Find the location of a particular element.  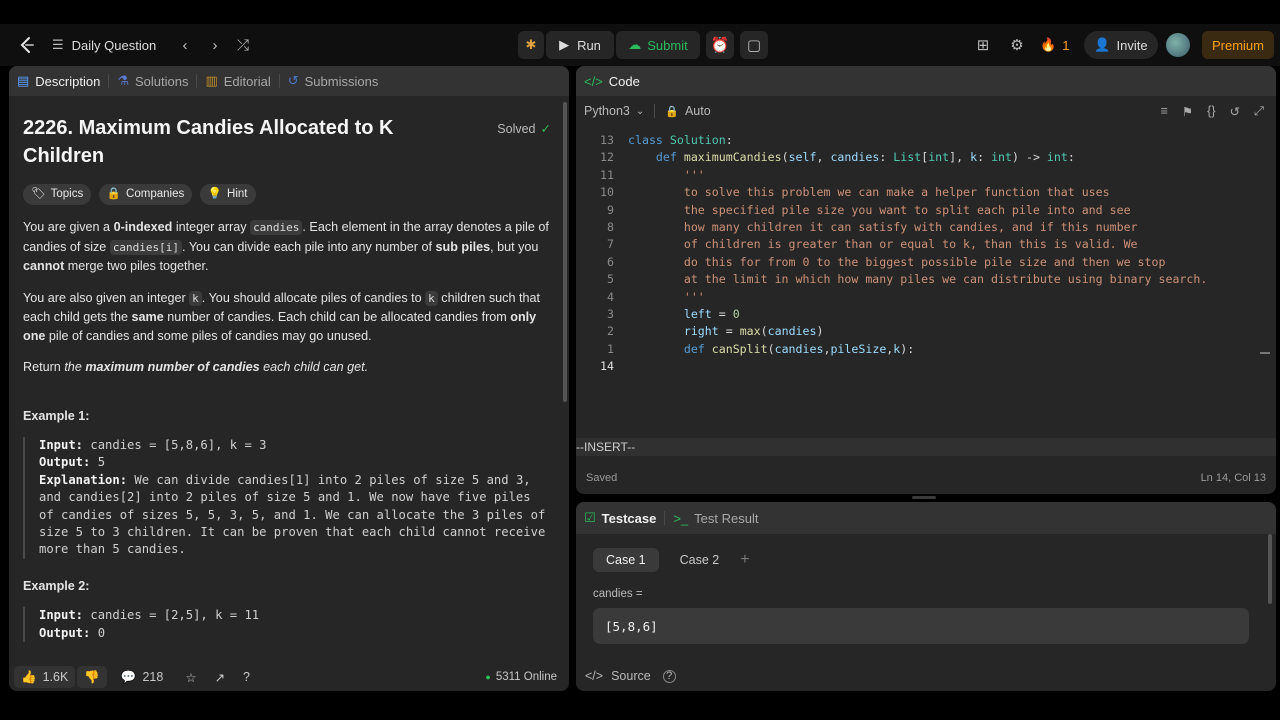

streak-count: 1 is located at coordinates (1066, 45).